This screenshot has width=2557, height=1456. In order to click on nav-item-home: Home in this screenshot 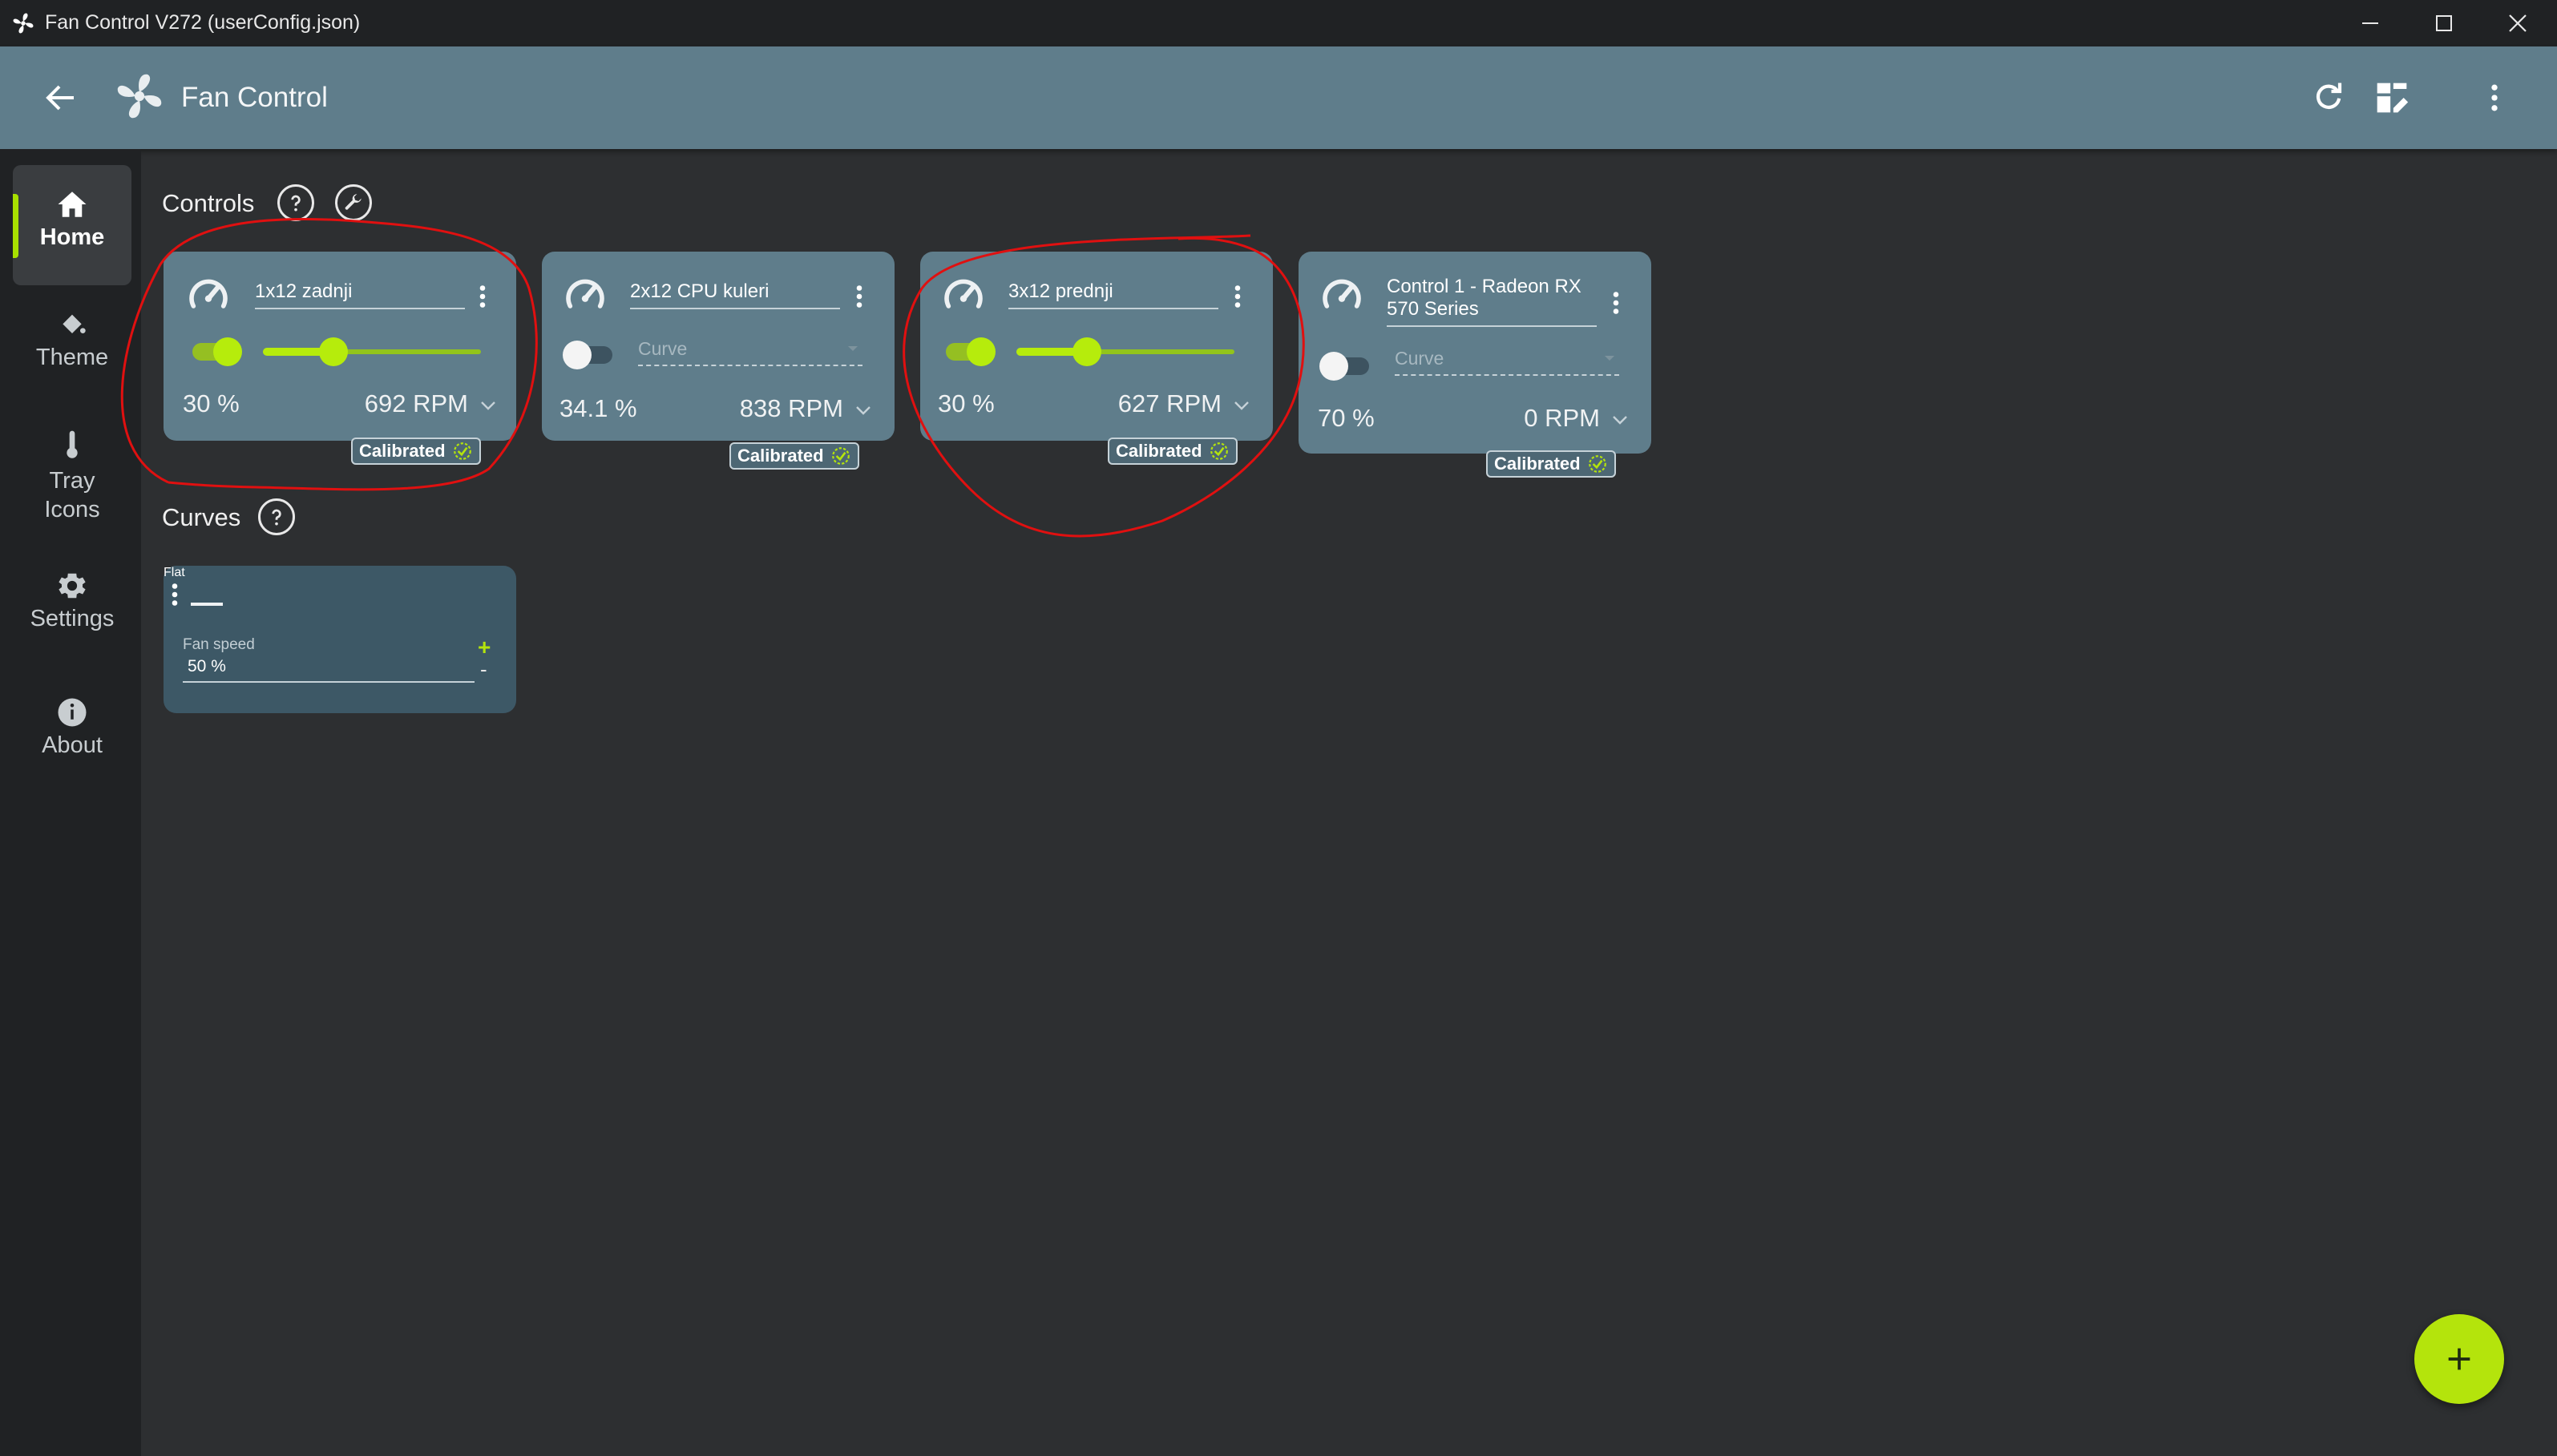, I will do `click(72, 225)`.